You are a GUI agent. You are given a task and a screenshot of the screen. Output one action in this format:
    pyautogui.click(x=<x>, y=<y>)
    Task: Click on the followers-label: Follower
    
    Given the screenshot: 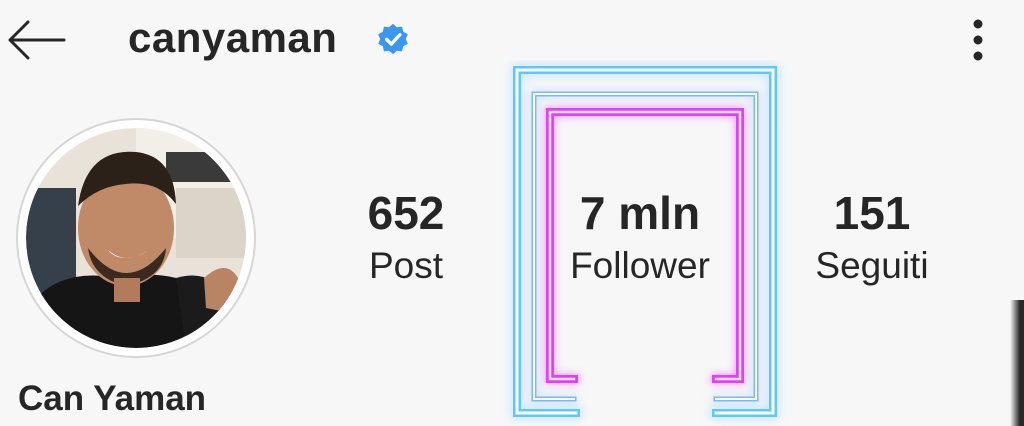 What is the action you would take?
    pyautogui.click(x=640, y=265)
    